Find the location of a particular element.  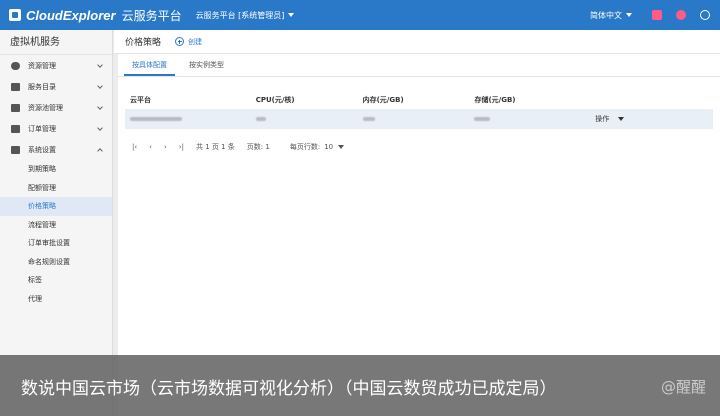

cell-memory-blurred is located at coordinates (418, 119).